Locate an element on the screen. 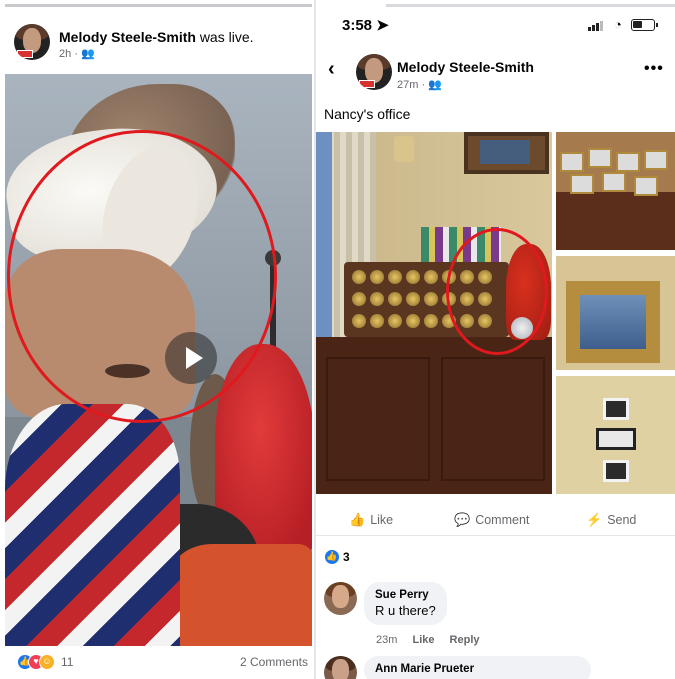 This screenshot has width=675, height=679. table is located at coordinates (615, 221).